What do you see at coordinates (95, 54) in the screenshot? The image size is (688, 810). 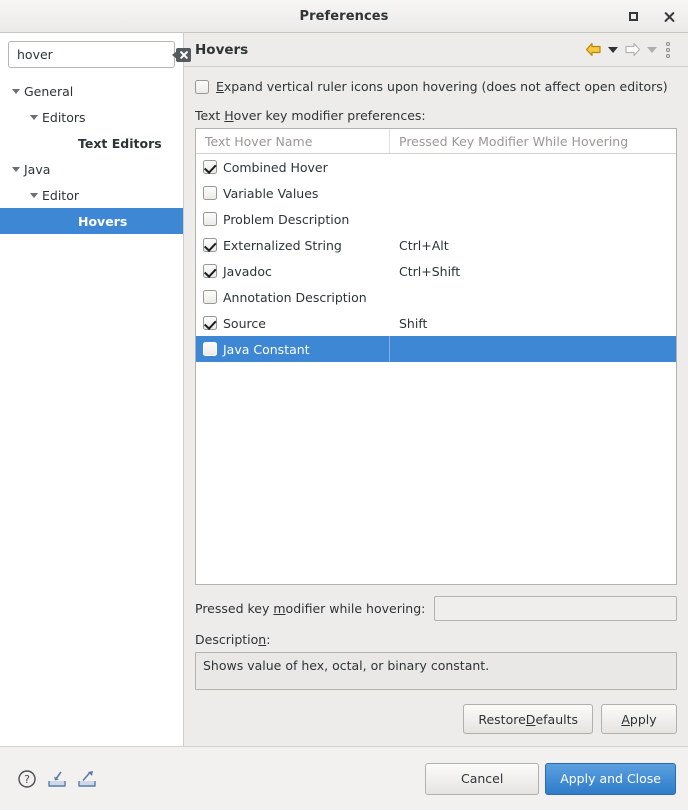 I see `search-input` at bounding box center [95, 54].